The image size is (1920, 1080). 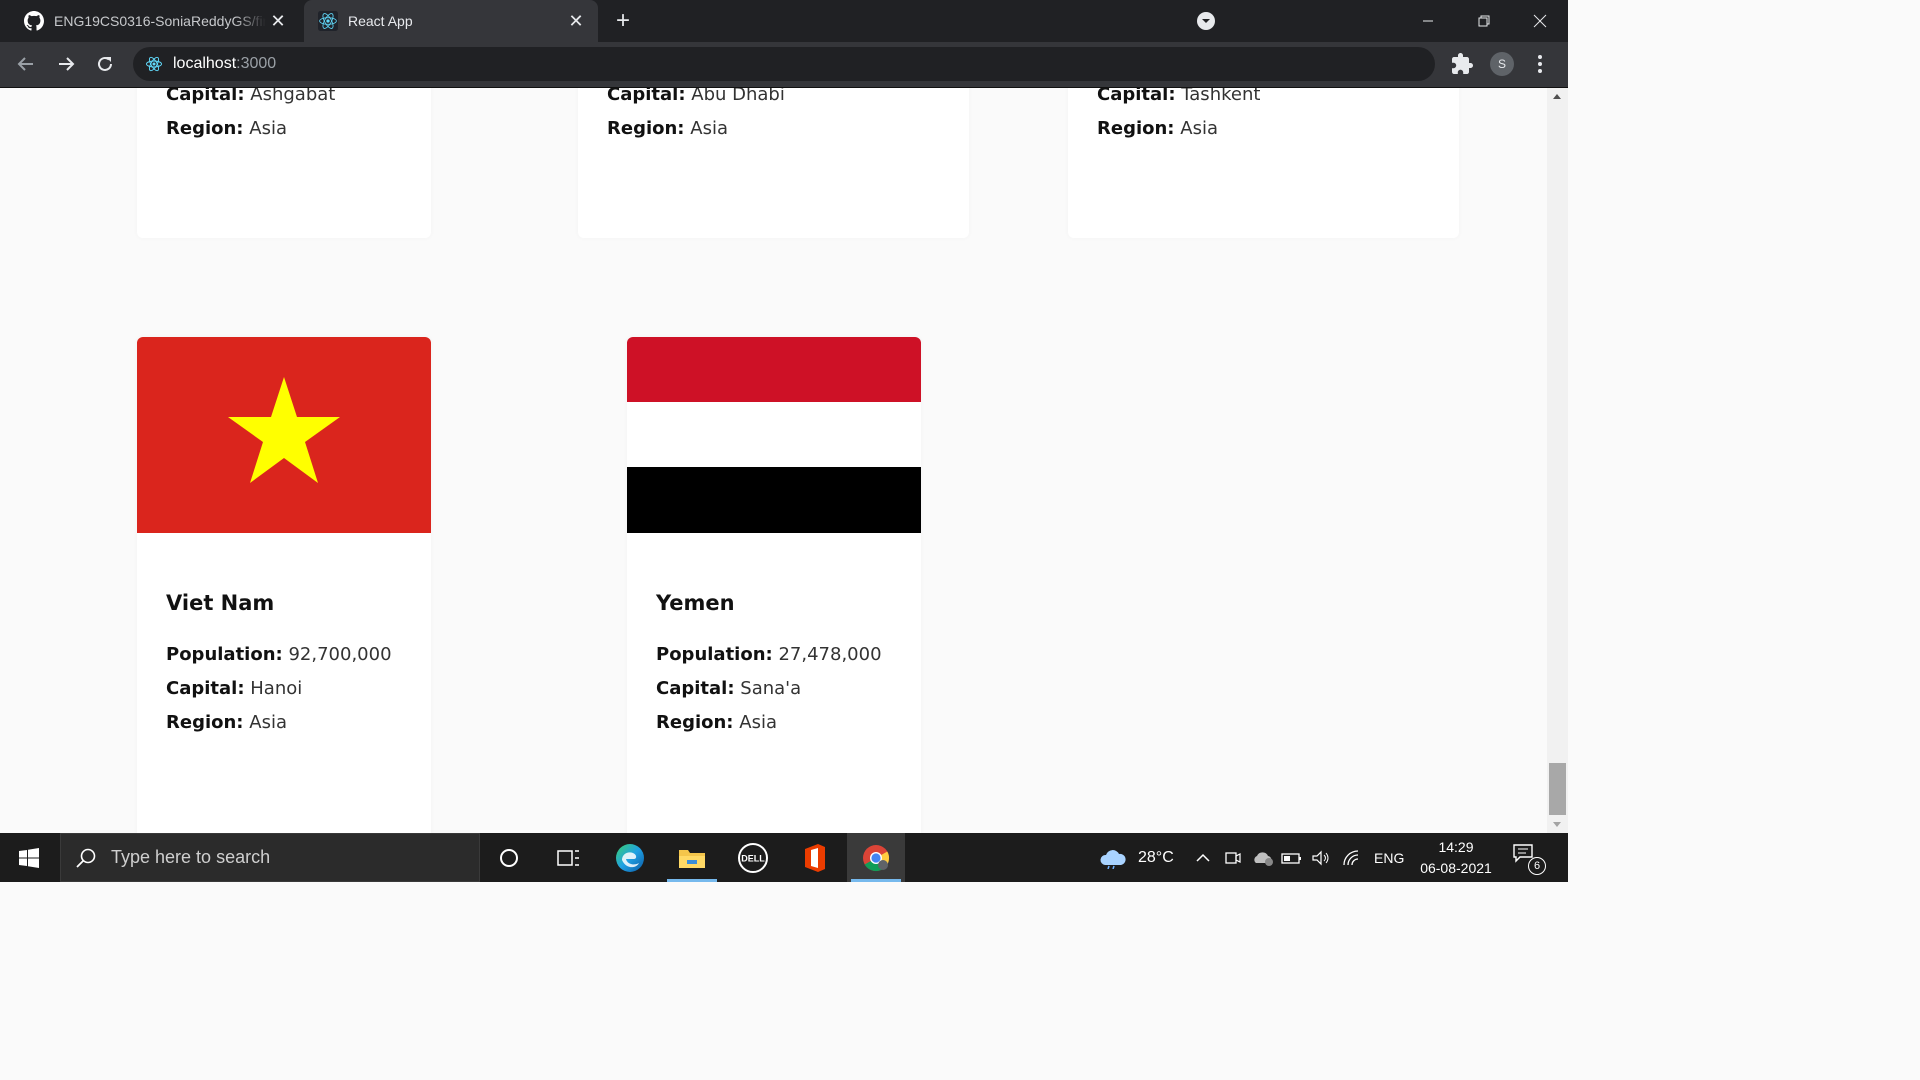 I want to click on language-indicator: ENG, so click(x=1389, y=857).